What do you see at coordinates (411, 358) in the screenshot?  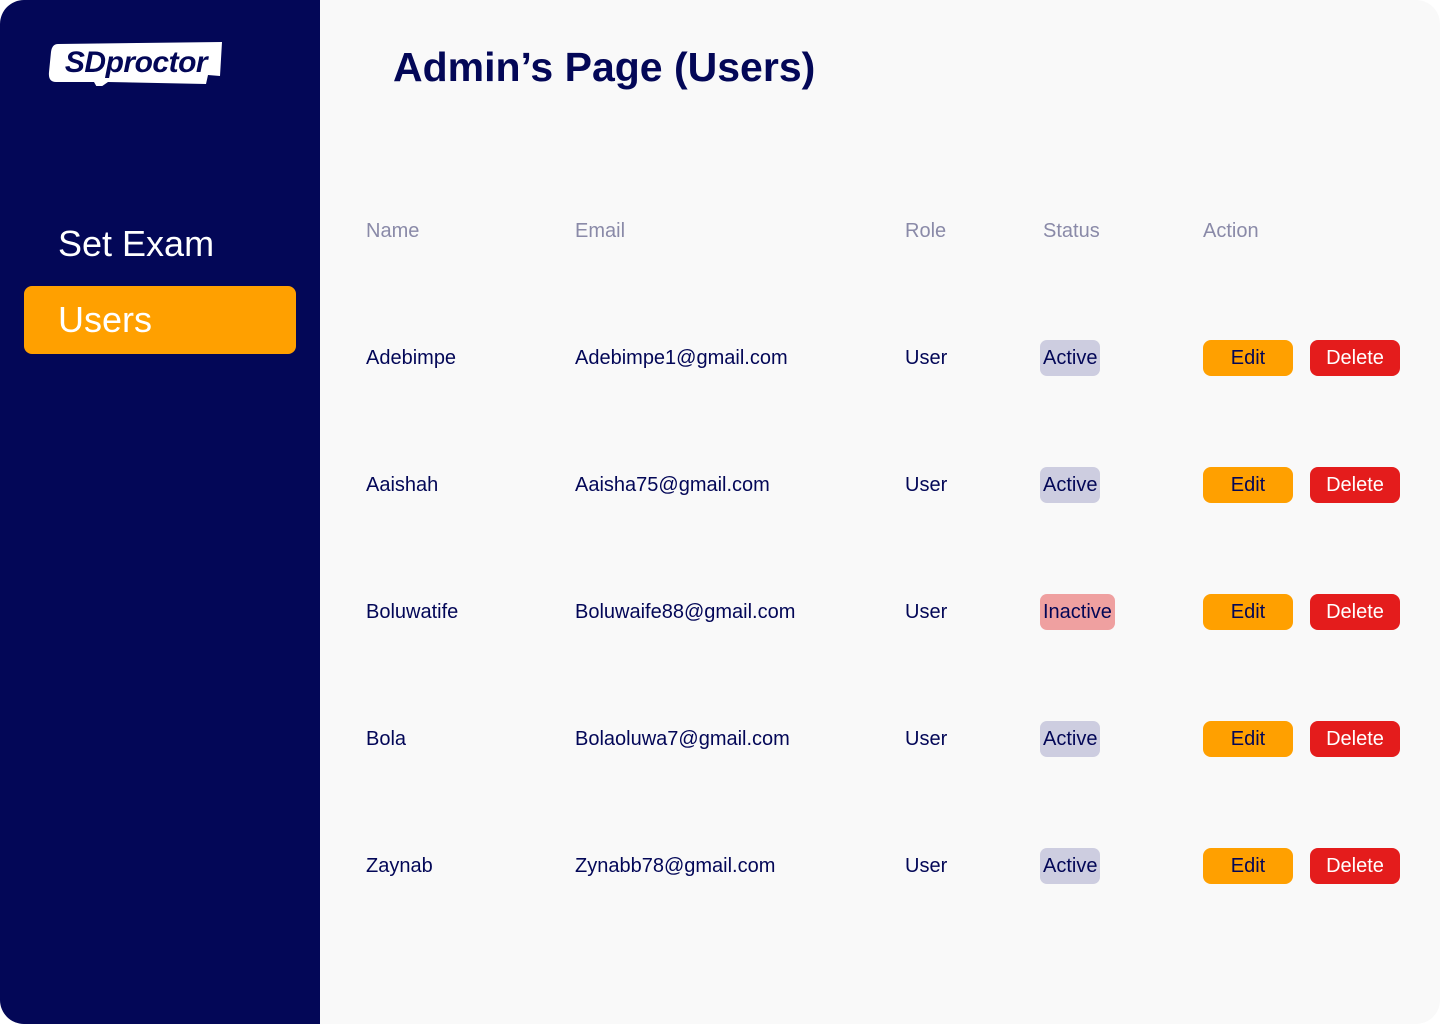 I see `user-name: Adebimpe` at bounding box center [411, 358].